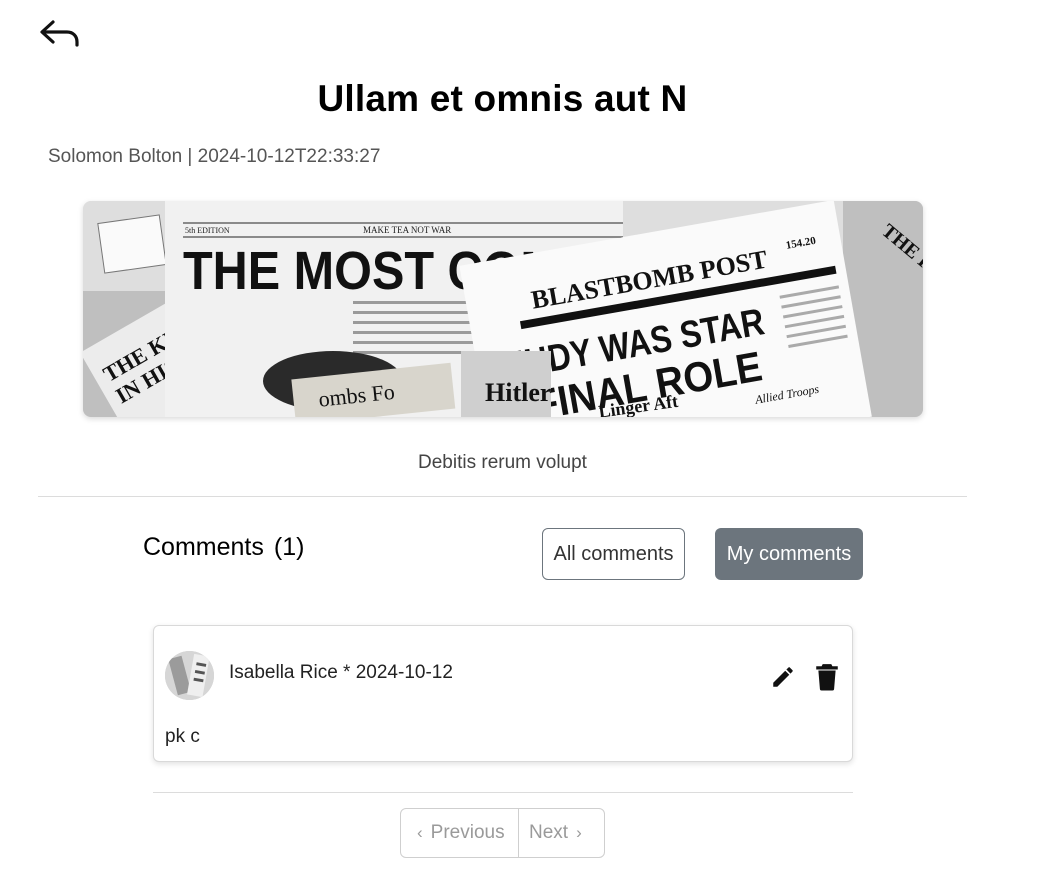  I want to click on trash-icon, so click(827, 677).